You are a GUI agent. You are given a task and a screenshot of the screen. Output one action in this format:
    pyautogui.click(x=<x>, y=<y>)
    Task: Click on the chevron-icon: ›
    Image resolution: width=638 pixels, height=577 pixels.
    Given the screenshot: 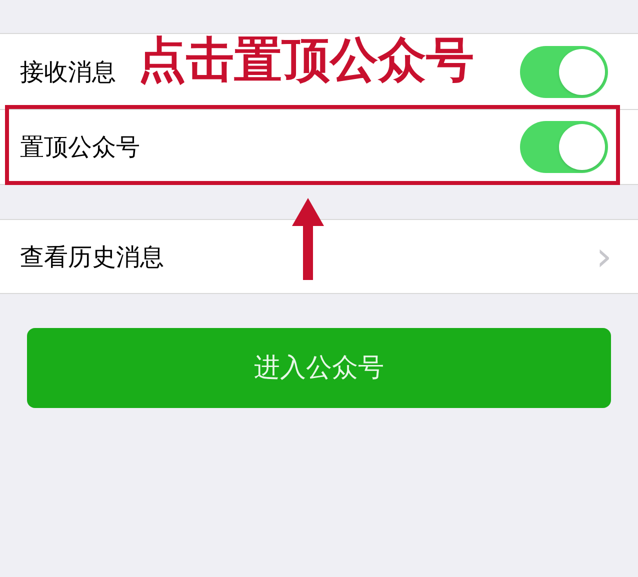 What is the action you would take?
    pyautogui.click(x=604, y=256)
    